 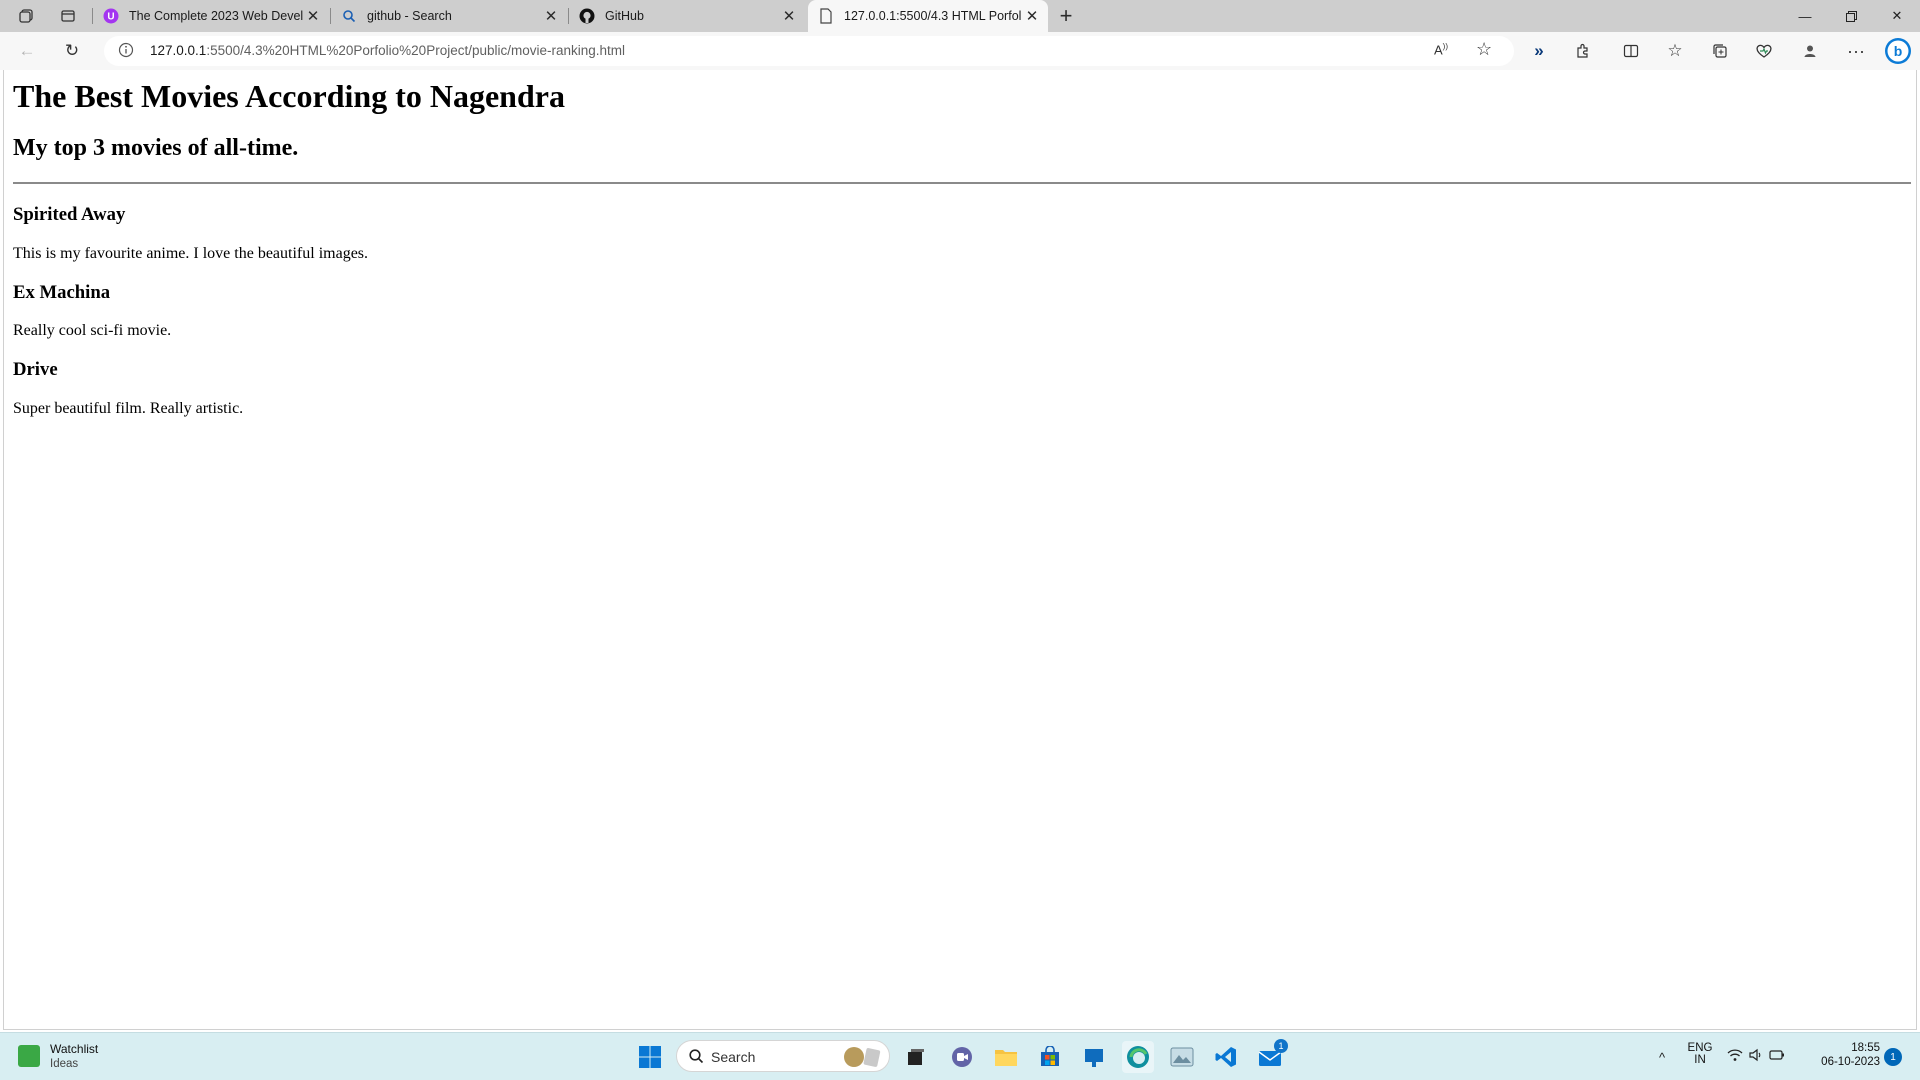 I want to click on page-subtitle: My top 3 movies of all-time., so click(x=156, y=148).